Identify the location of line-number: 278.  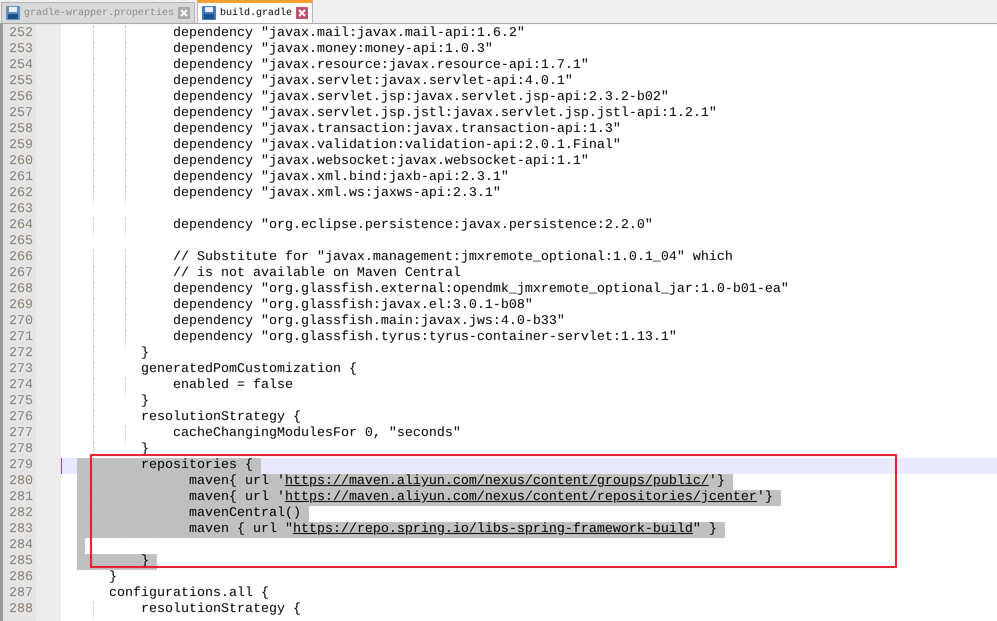
(21, 449).